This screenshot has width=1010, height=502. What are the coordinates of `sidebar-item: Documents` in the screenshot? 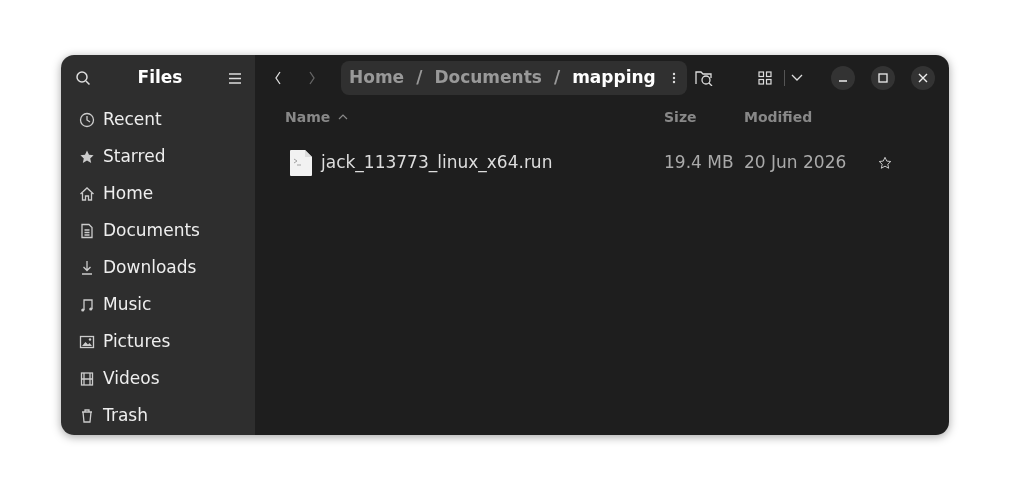 It's located at (158, 230).